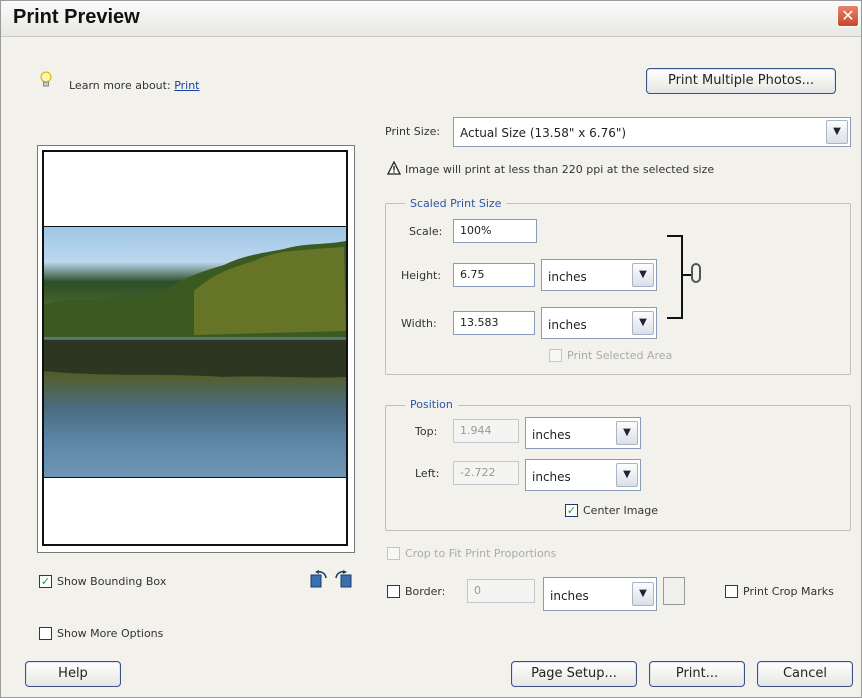  What do you see at coordinates (413, 131) in the screenshot?
I see `print-size-label: Print Size:` at bounding box center [413, 131].